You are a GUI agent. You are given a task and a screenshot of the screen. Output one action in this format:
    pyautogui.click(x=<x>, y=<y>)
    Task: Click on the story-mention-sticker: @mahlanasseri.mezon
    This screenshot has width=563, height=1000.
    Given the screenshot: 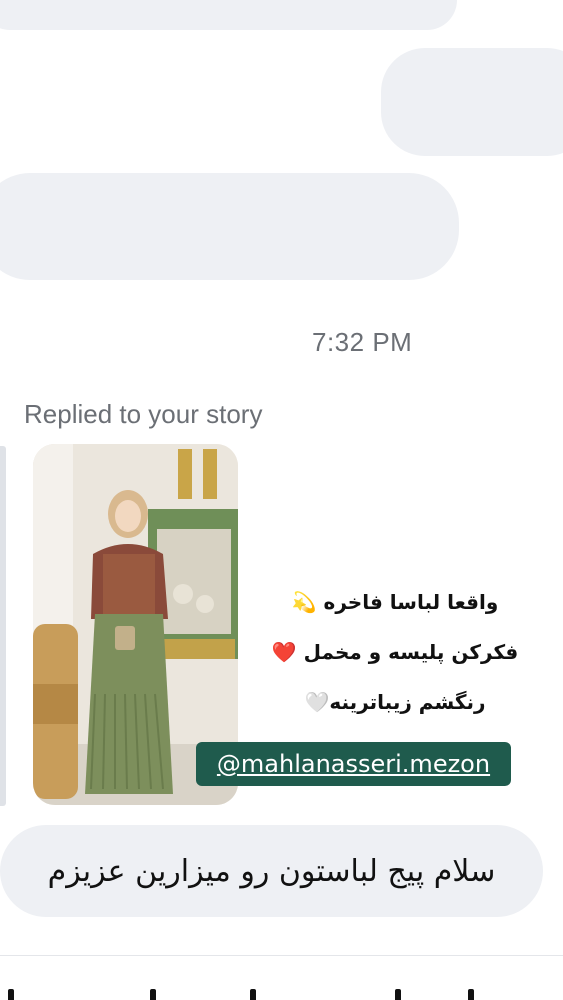 What is the action you would take?
    pyautogui.click(x=353, y=764)
    